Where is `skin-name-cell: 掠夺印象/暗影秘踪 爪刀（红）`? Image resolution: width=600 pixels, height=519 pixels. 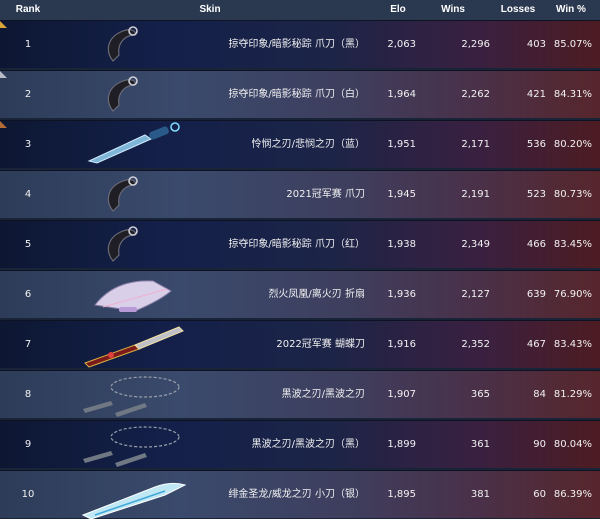 skin-name-cell: 掠夺印象/暗影秘踪 爪刀（红） is located at coordinates (296, 244).